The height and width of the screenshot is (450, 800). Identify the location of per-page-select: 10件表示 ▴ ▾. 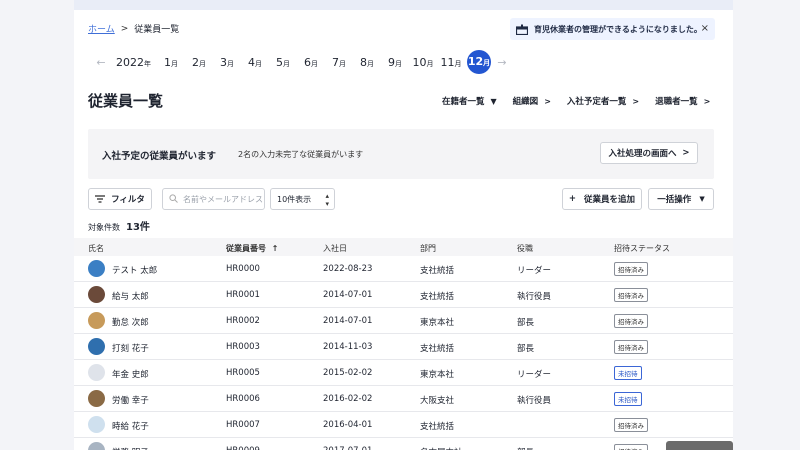
(302, 199).